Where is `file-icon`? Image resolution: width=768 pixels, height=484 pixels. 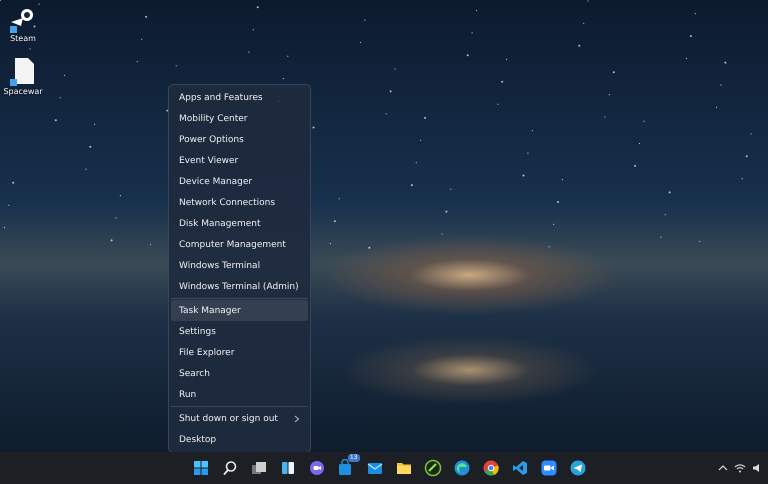 file-icon is located at coordinates (23, 72).